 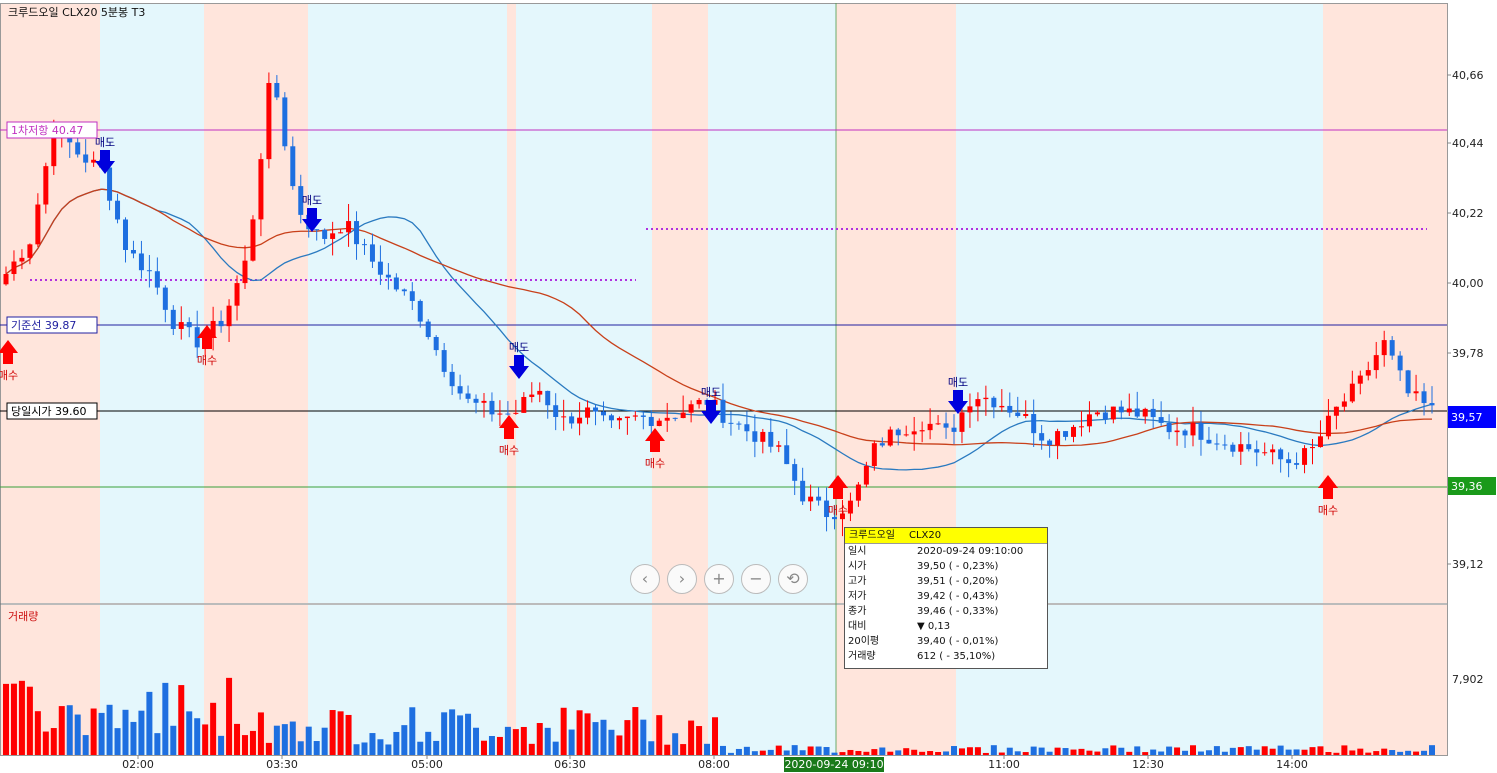 What do you see at coordinates (756, 579) in the screenshot?
I see `zoom-out-button: −` at bounding box center [756, 579].